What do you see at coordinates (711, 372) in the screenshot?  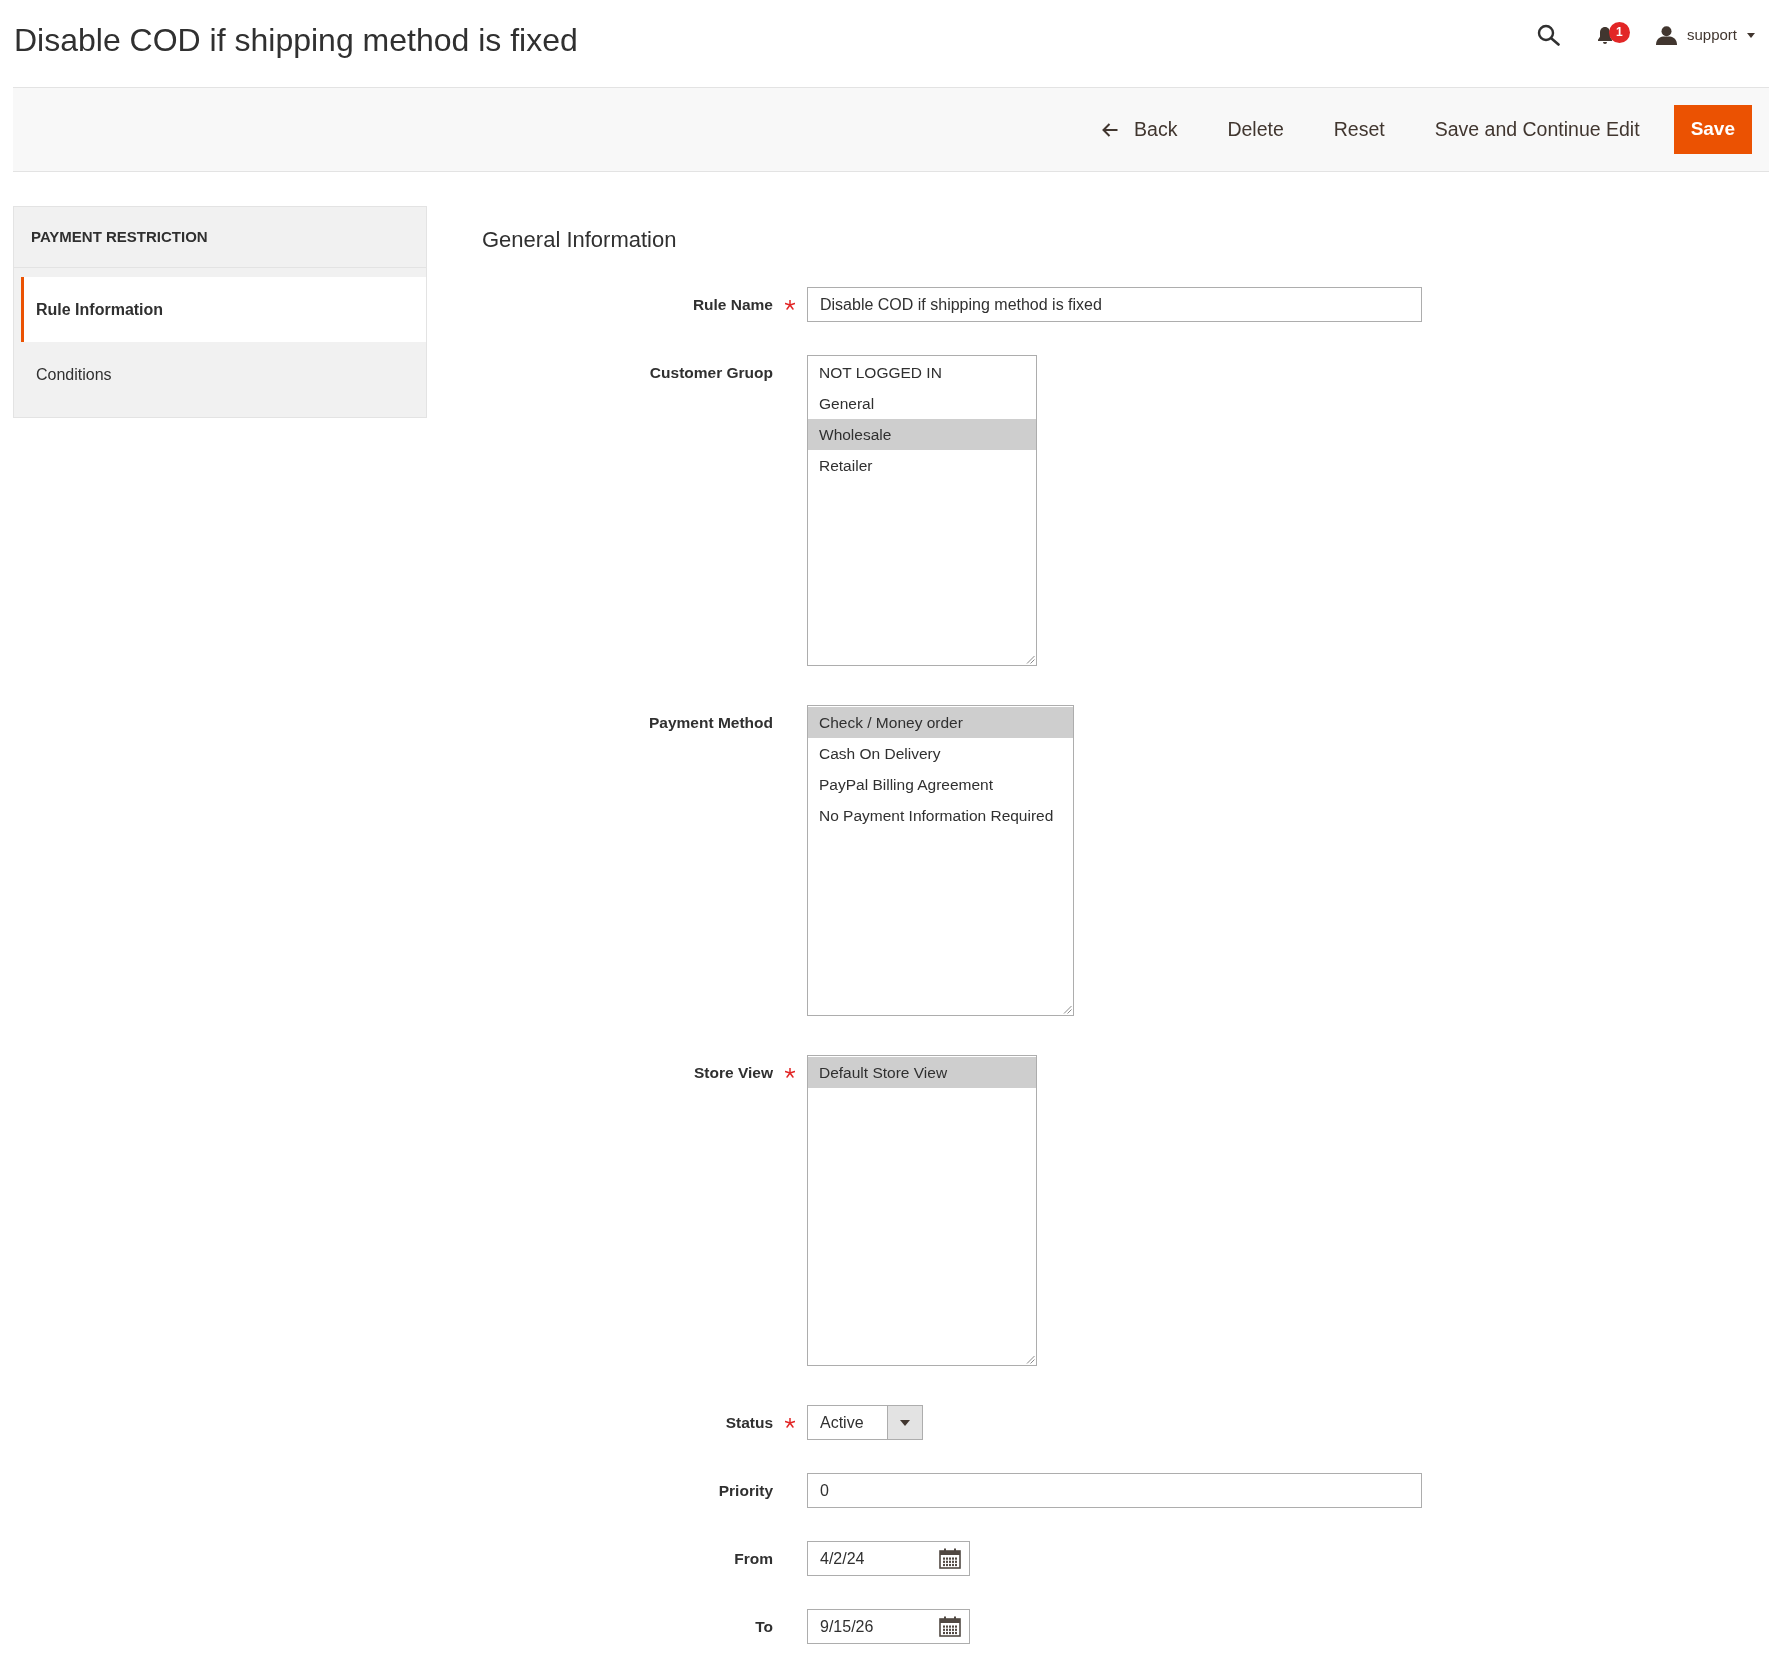 I see `field-label: Customer Gruop` at bounding box center [711, 372].